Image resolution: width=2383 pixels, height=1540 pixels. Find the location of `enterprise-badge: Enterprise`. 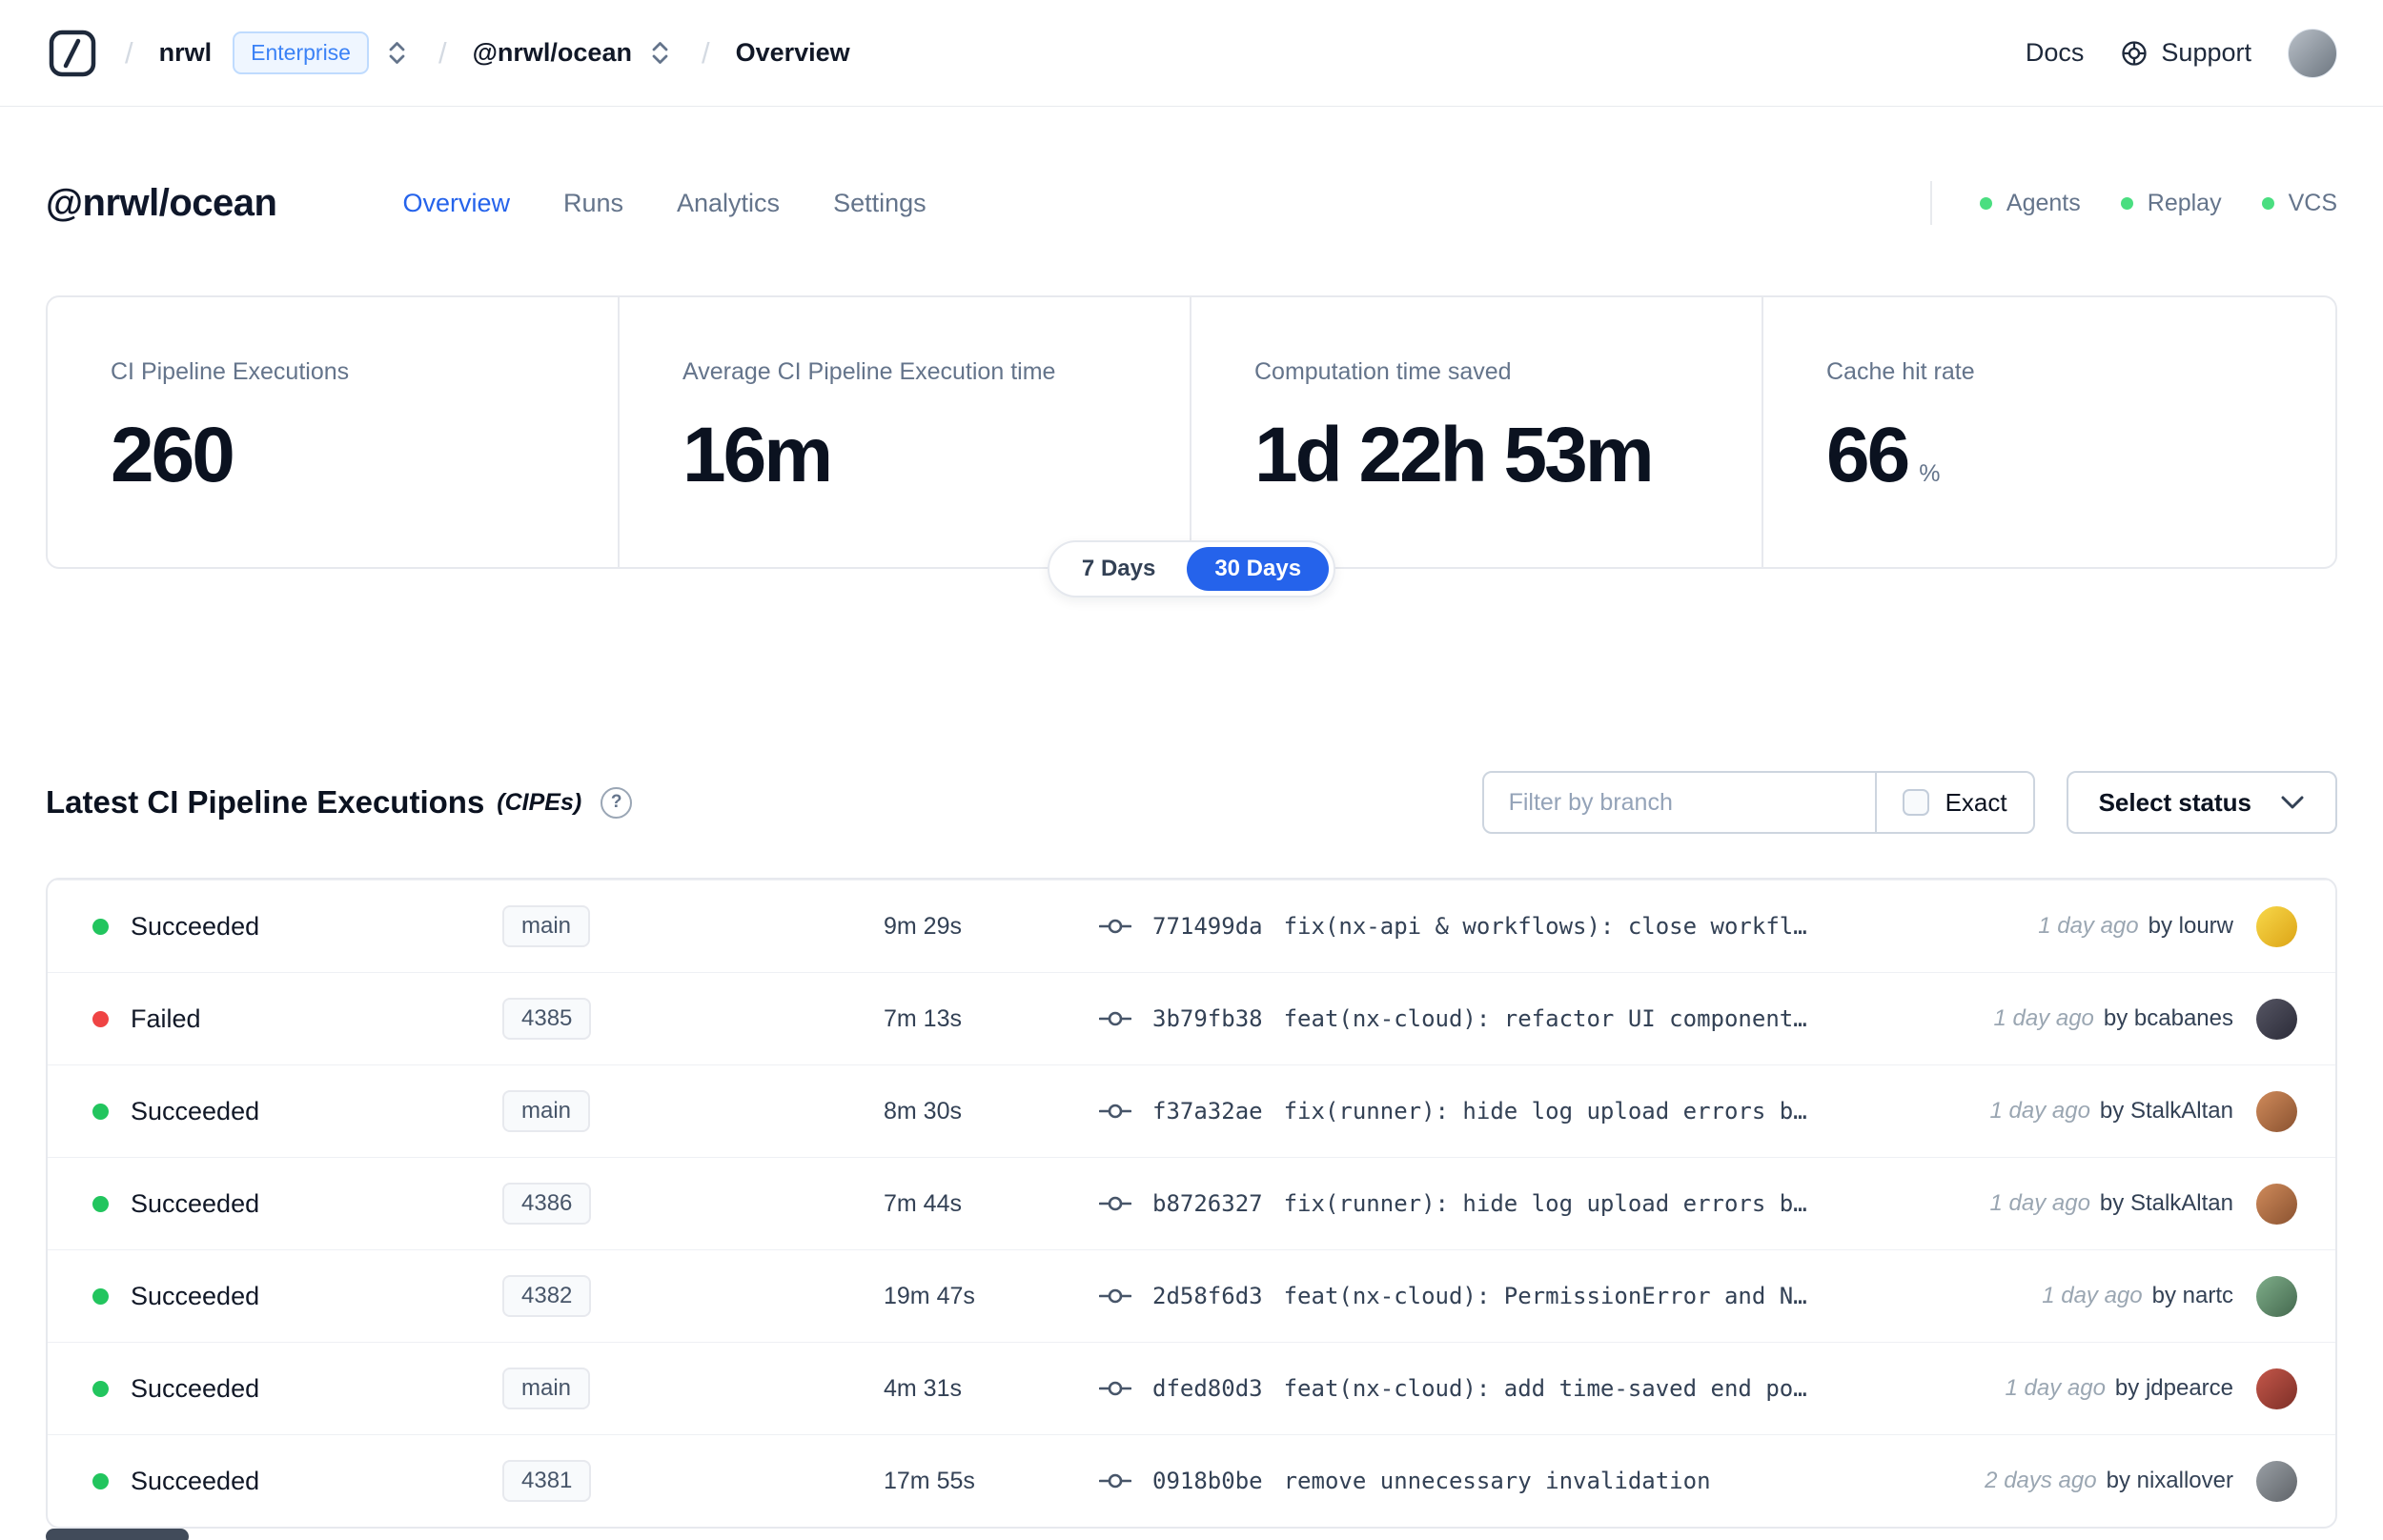

enterprise-badge: Enterprise is located at coordinates (301, 52).